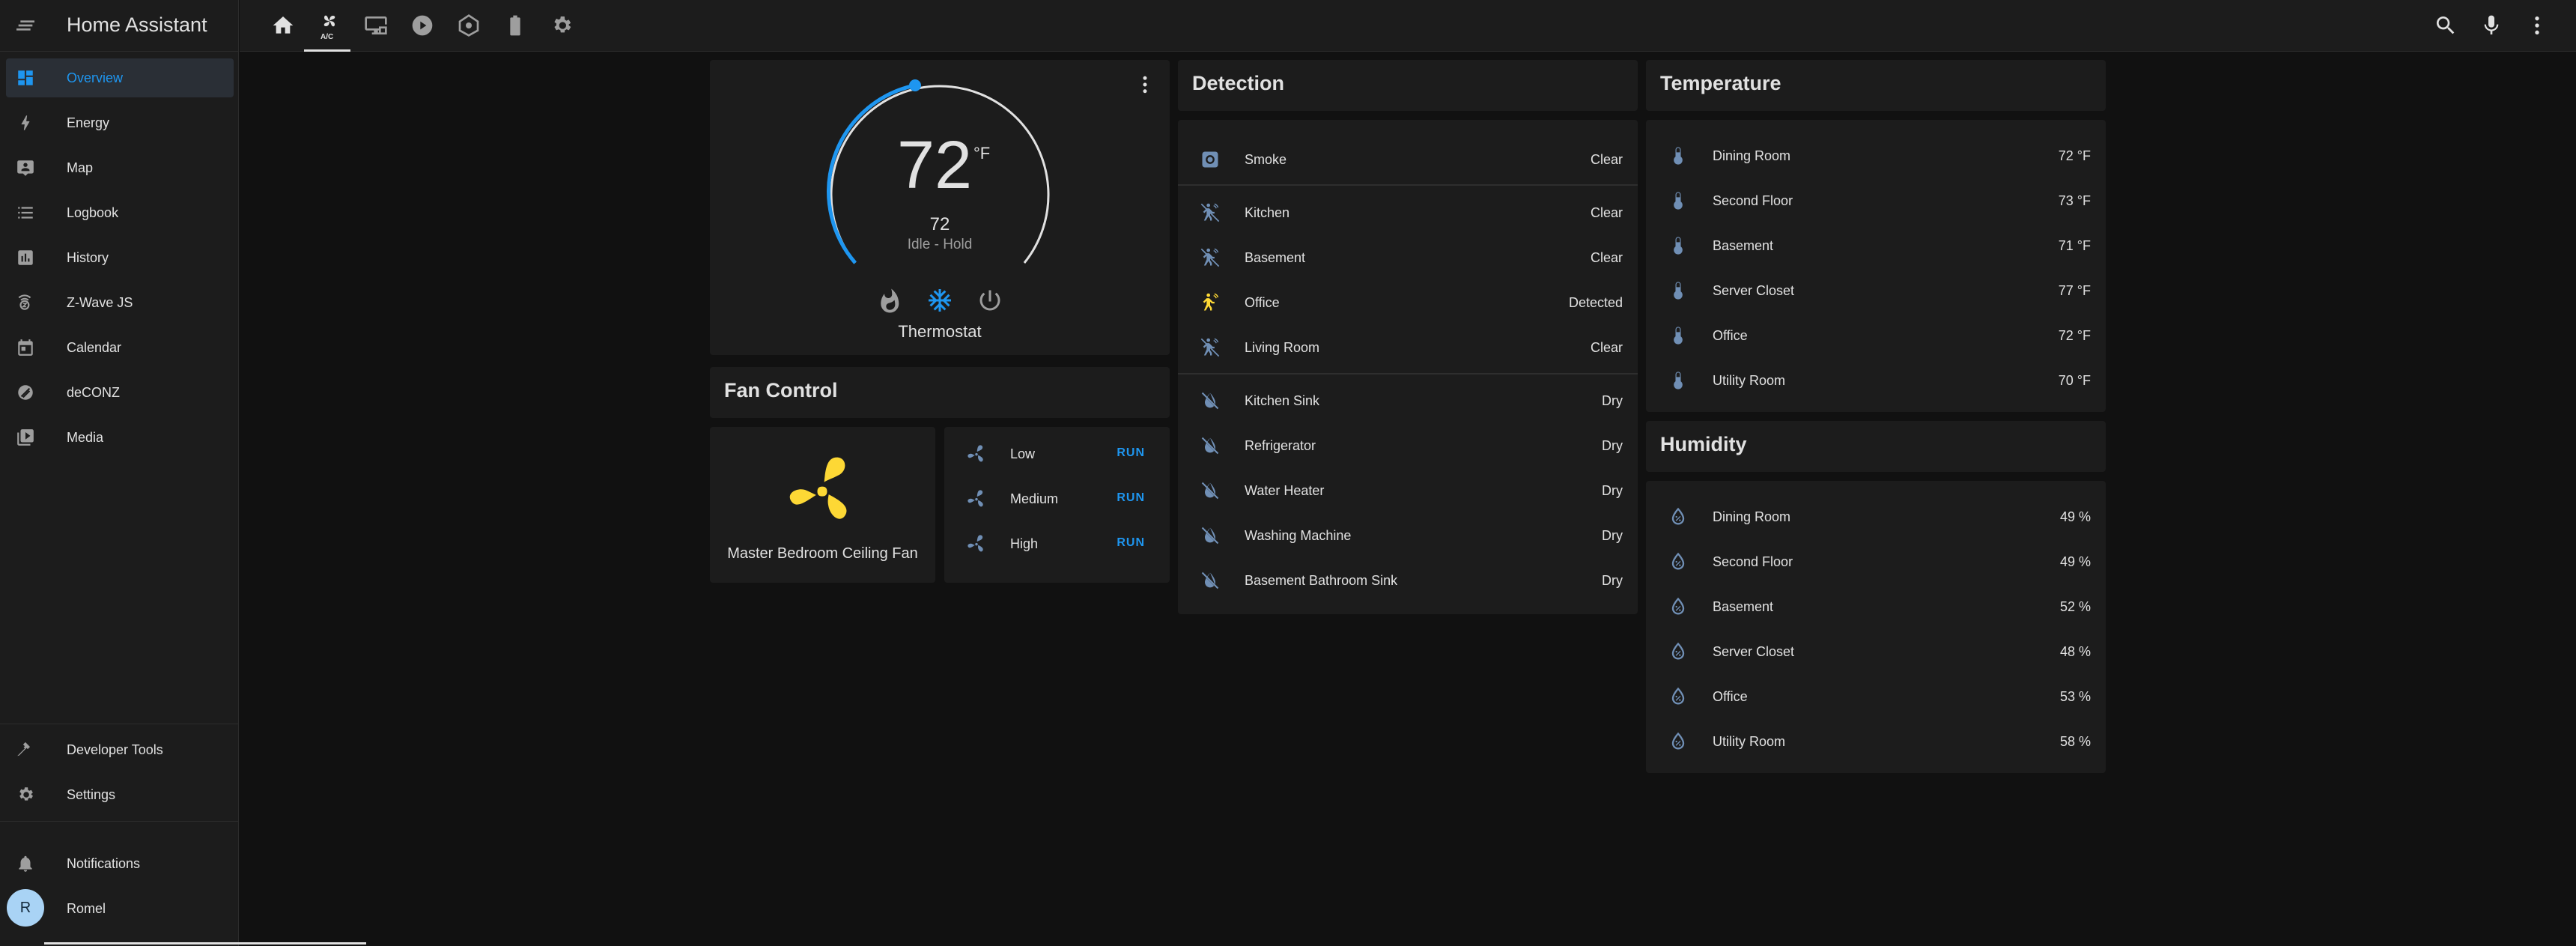 This screenshot has height=946, width=2576. Describe the element at coordinates (559, 26) in the screenshot. I see `tab-settings` at that location.